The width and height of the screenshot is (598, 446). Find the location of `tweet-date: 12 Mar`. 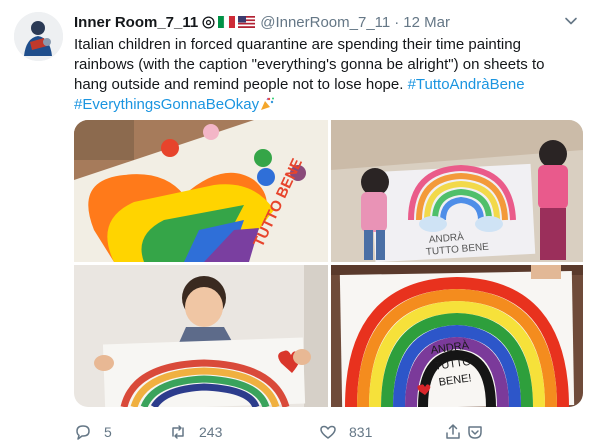

tweet-date: 12 Mar is located at coordinates (426, 22).